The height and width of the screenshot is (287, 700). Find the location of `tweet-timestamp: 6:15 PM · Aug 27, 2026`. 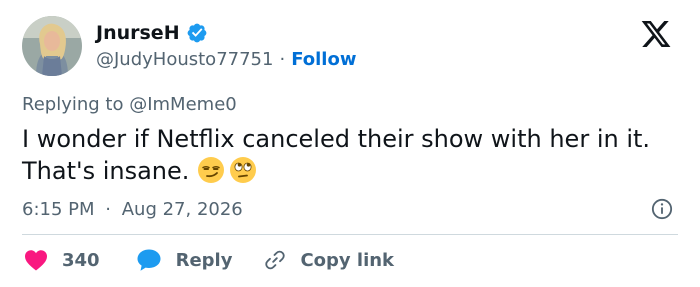

tweet-timestamp: 6:15 PM · Aug 27, 2026 is located at coordinates (132, 210).